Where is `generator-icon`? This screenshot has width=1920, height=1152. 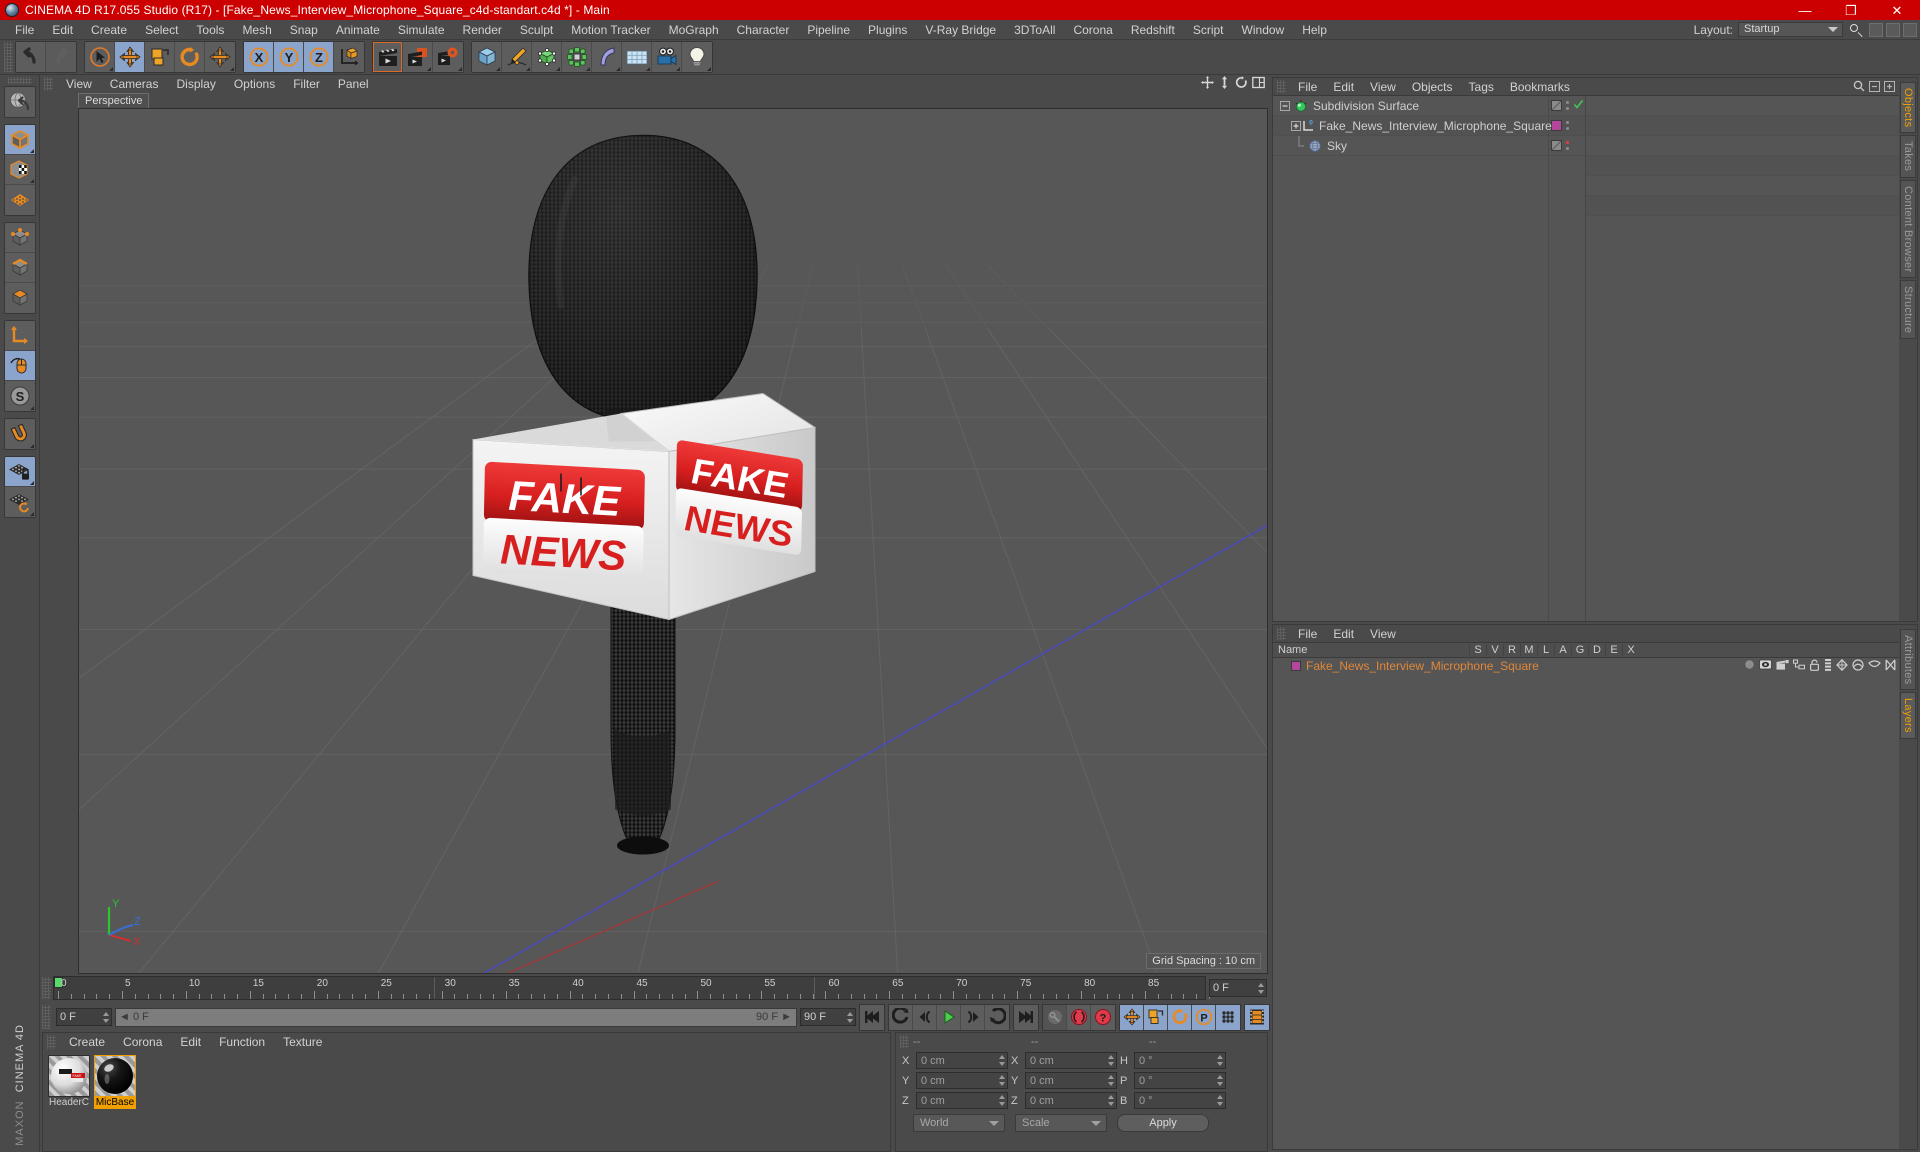 generator-icon is located at coordinates (1842, 666).